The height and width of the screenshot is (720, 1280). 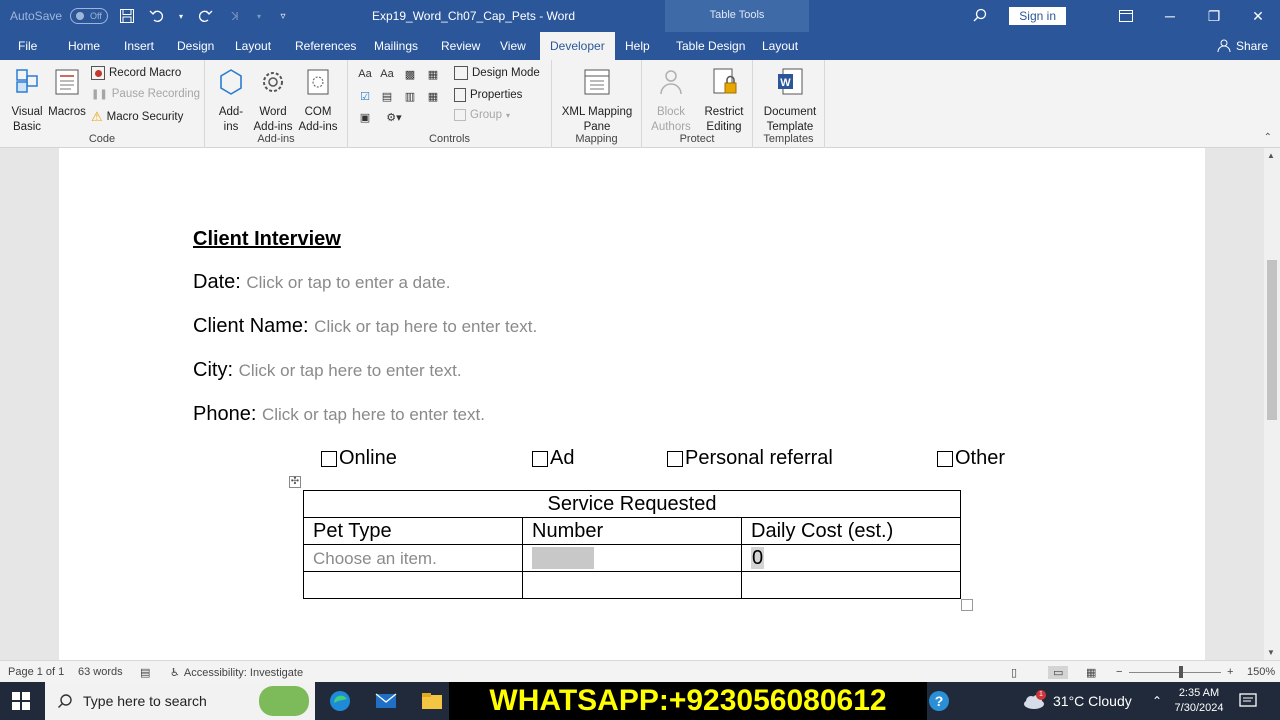 What do you see at coordinates (1119, 672) in the screenshot?
I see `zoom-out-icon: −` at bounding box center [1119, 672].